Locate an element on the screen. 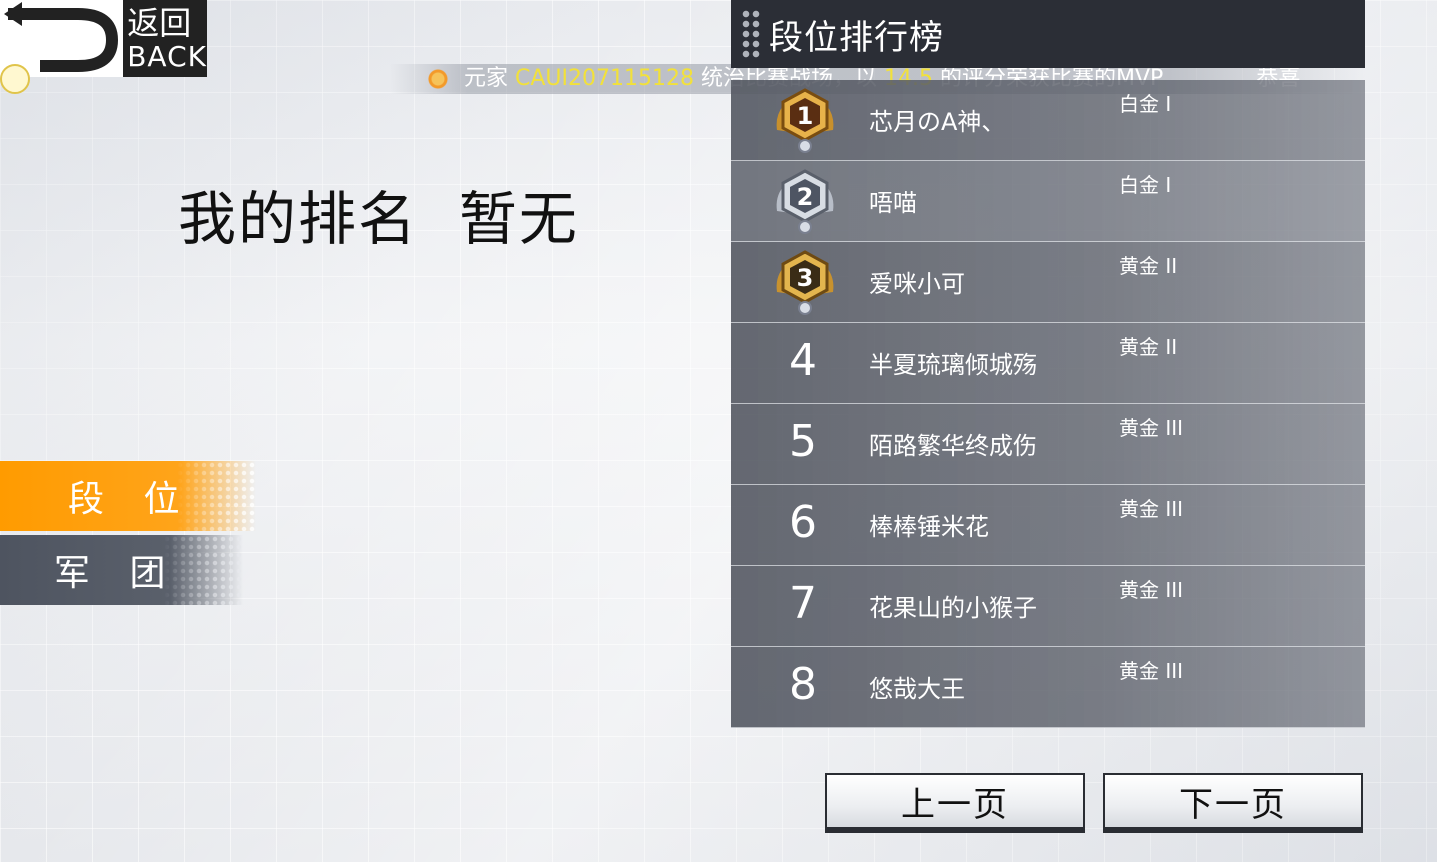 The height and width of the screenshot is (862, 1437). player-name: 悠哉大王 is located at coordinates (917, 689).